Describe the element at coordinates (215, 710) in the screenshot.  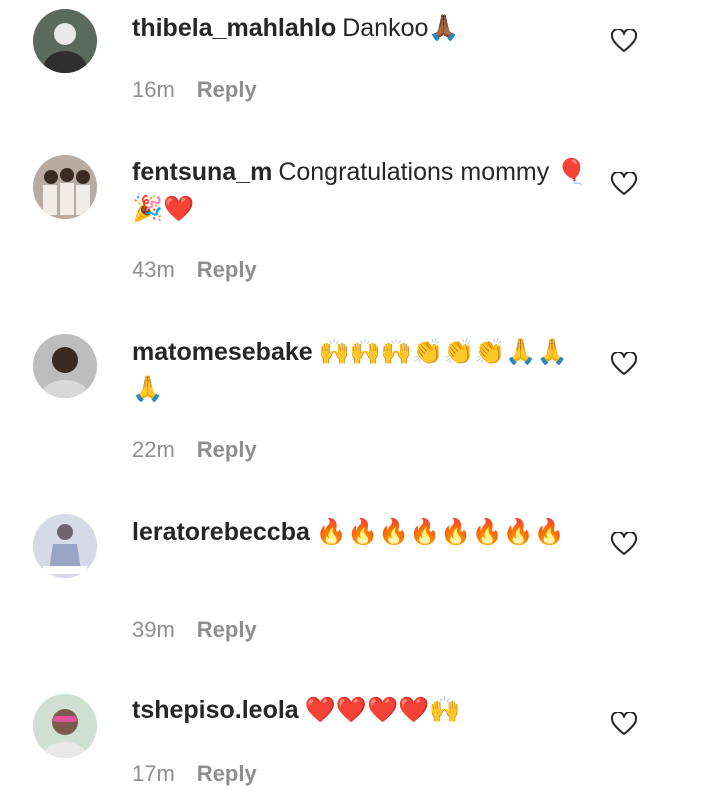
I see `comment-username: tshepiso.leola` at that location.